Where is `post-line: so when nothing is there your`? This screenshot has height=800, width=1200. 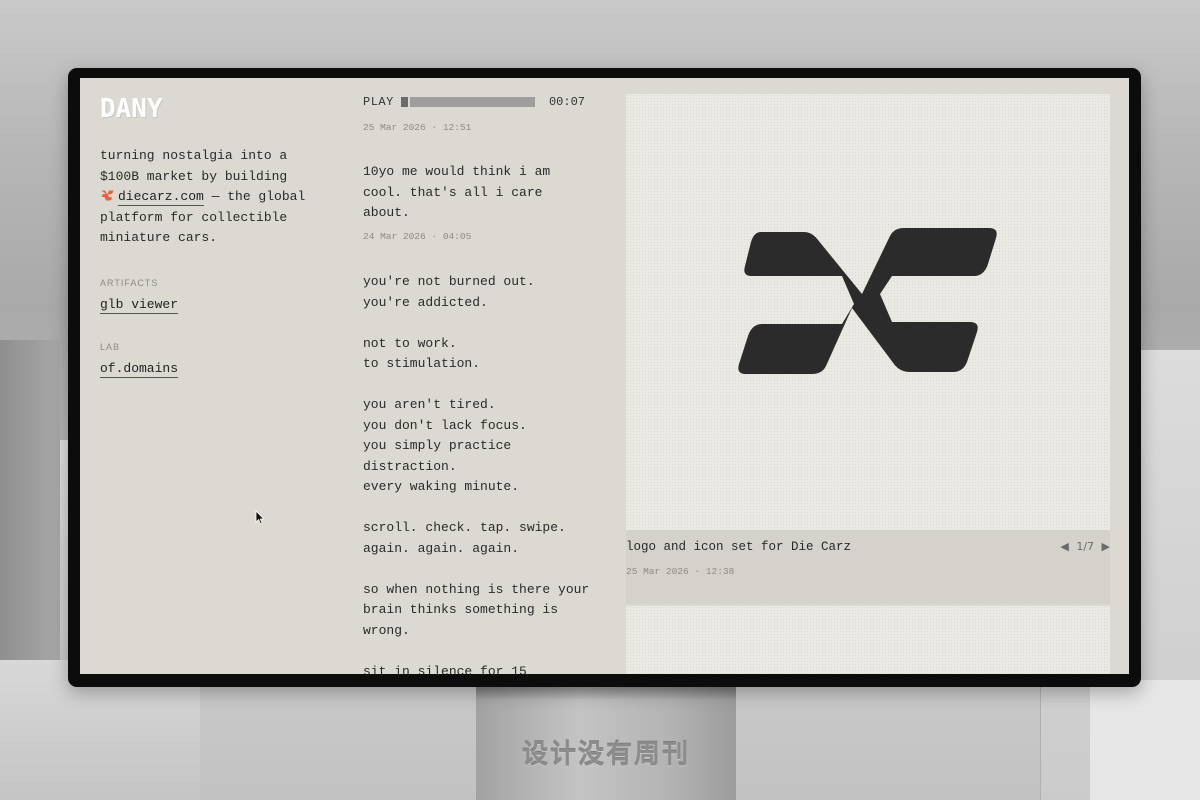 post-line: so when nothing is there your is located at coordinates (476, 589).